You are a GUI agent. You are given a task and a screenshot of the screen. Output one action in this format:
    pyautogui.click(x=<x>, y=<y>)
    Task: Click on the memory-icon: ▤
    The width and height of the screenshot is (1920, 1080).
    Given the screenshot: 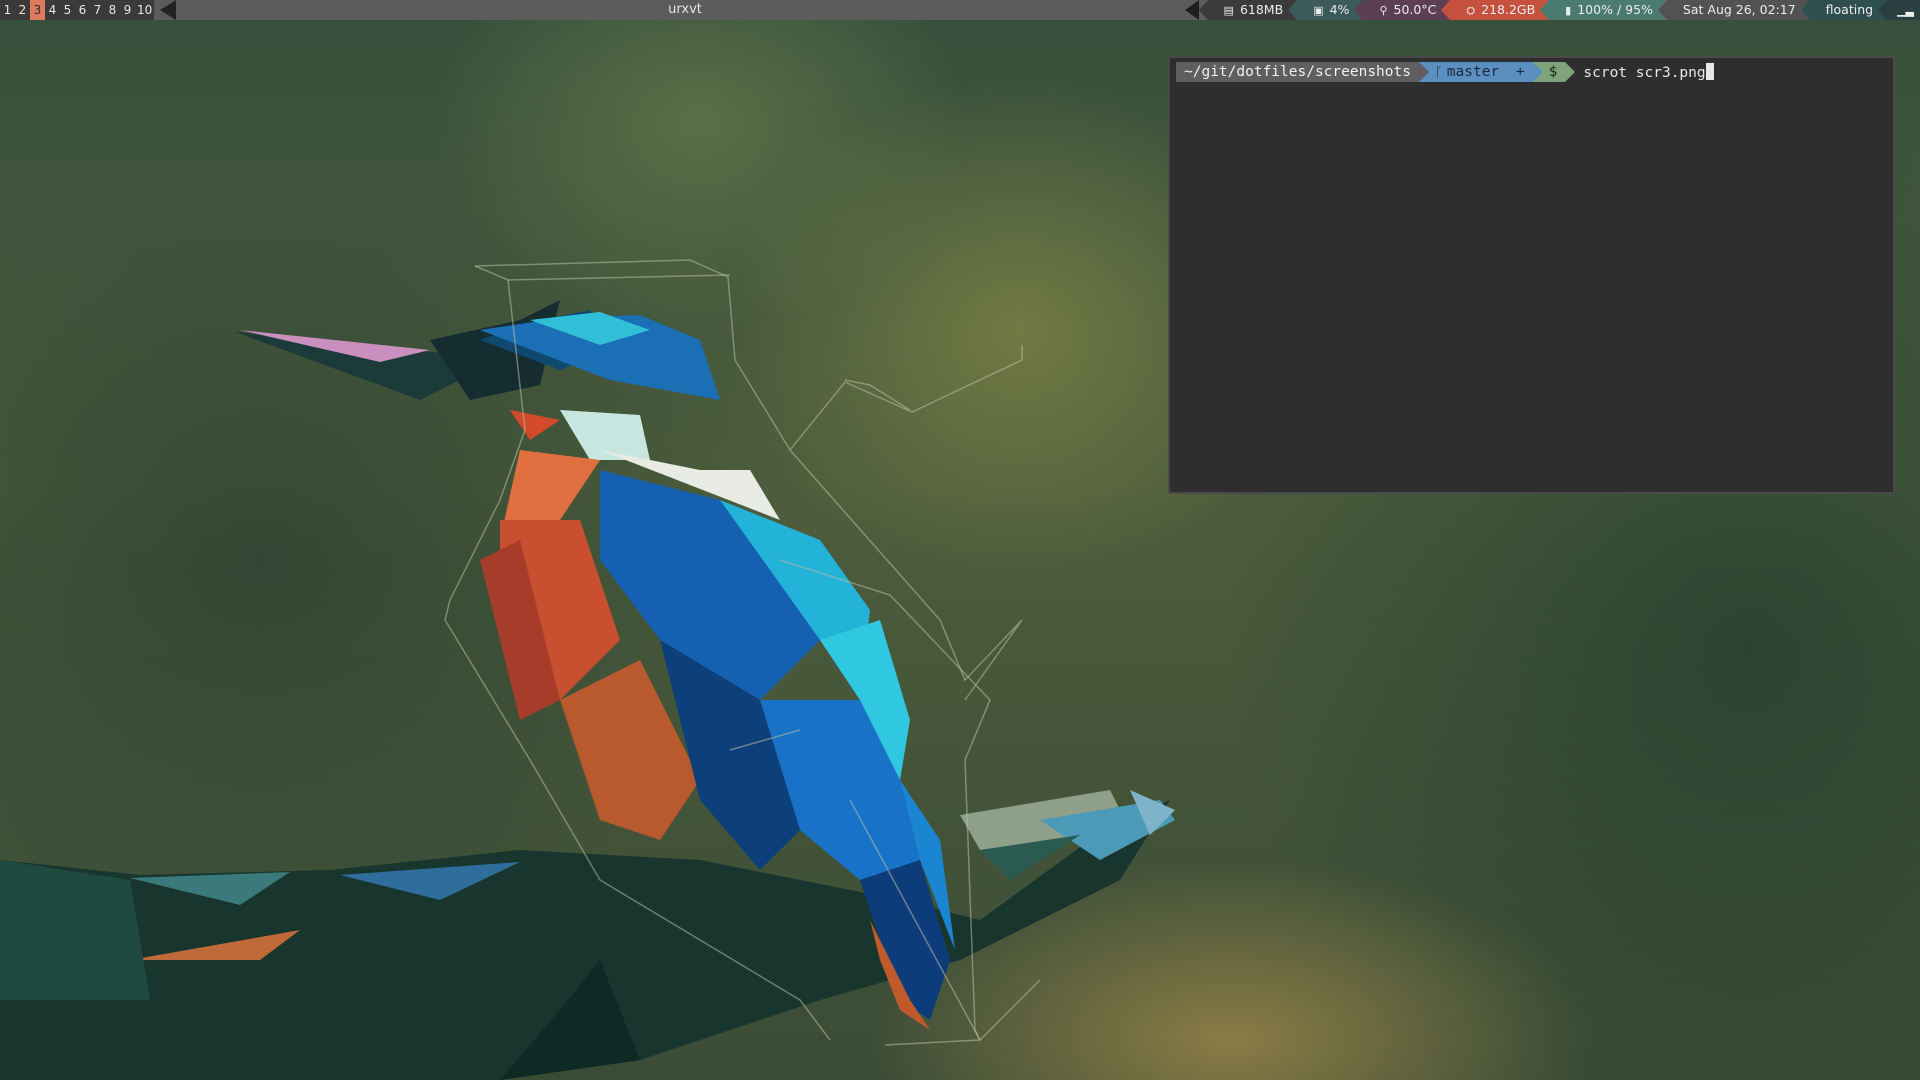 What is the action you would take?
    pyautogui.click(x=1228, y=10)
    